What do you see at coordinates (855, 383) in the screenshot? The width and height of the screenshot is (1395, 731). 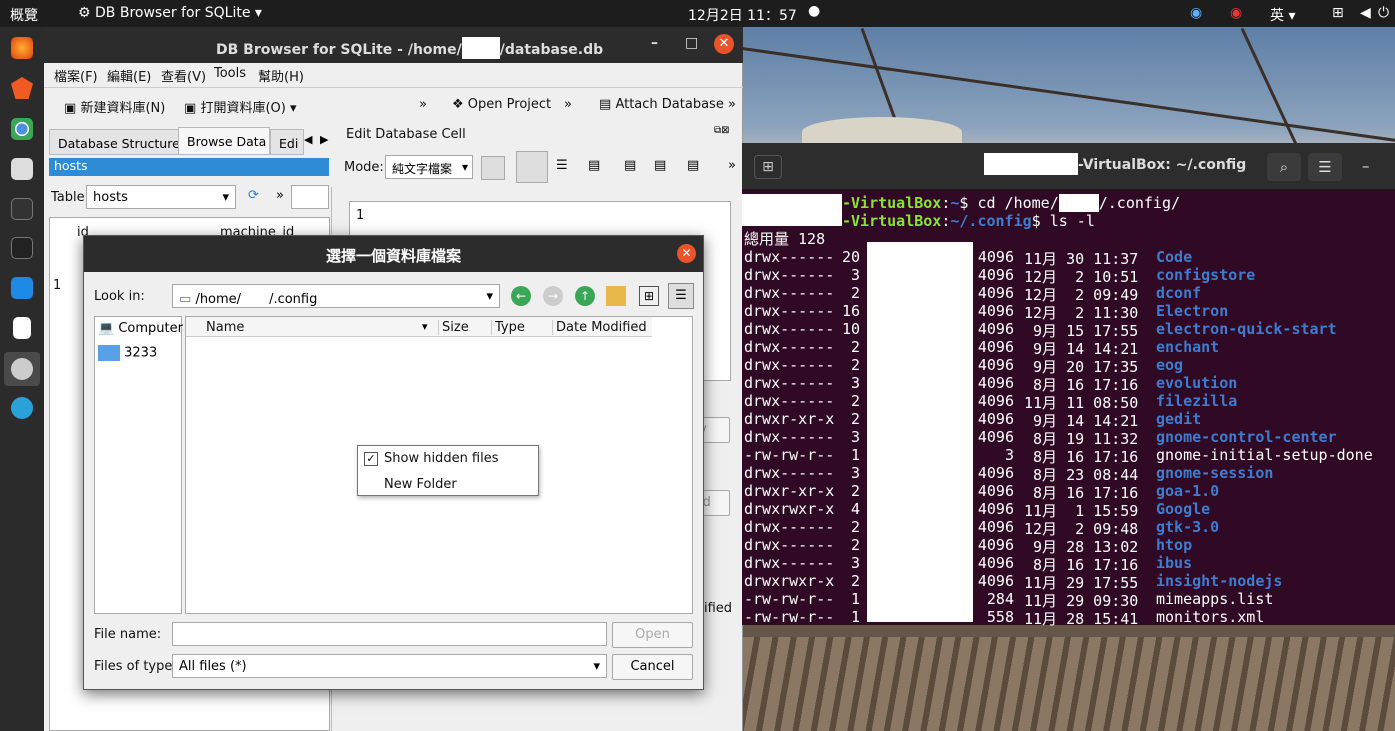 I see `ls-links: 3` at bounding box center [855, 383].